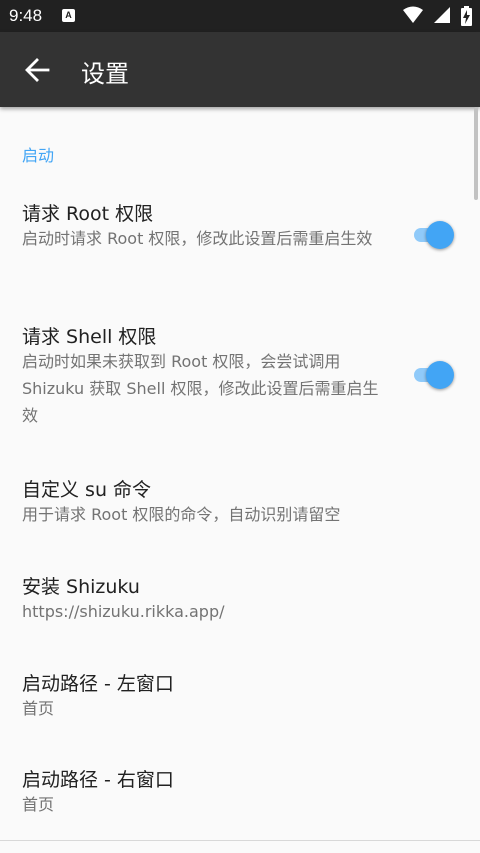  Describe the element at coordinates (240, 792) in the screenshot. I see `setting-launch-path-right: 启动路径 - 右窗口 首页` at that location.